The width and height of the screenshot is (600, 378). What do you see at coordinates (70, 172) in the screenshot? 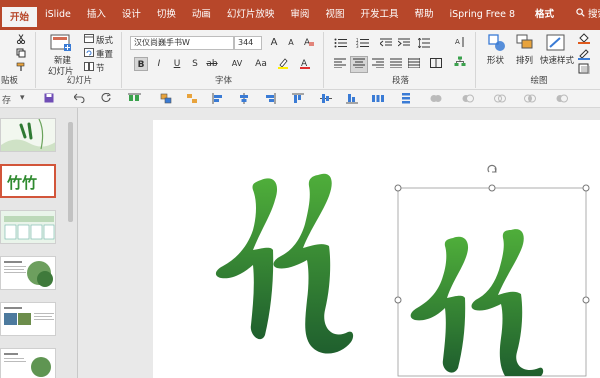
I see `thumbnails-scroll-thumb` at bounding box center [70, 172].